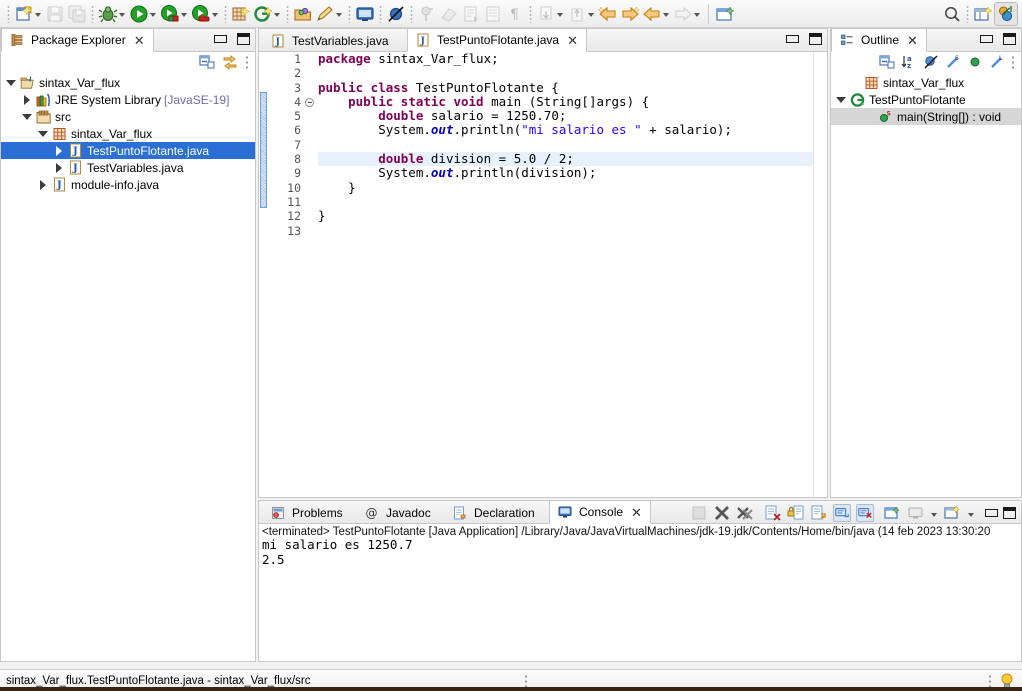 The image size is (1022, 691). What do you see at coordinates (55, 14) in the screenshot?
I see `save-button` at bounding box center [55, 14].